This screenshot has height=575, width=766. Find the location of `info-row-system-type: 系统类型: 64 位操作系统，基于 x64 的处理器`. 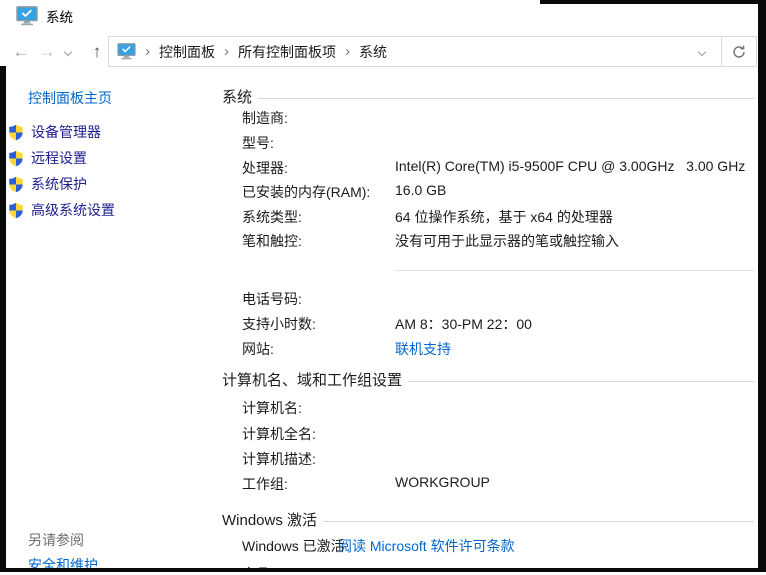

info-row-system-type: 系统类型: 64 位操作系统，基于 x64 的处理器 is located at coordinates (489, 216).